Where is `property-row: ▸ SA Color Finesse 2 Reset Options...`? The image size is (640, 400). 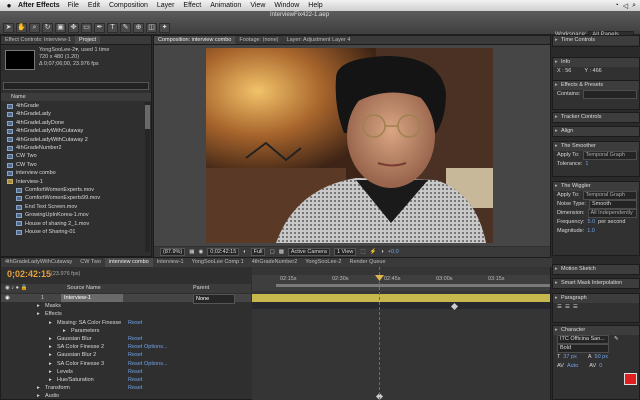 property-row: ▸ SA Color Finesse 2 Reset Options... is located at coordinates (126, 347).